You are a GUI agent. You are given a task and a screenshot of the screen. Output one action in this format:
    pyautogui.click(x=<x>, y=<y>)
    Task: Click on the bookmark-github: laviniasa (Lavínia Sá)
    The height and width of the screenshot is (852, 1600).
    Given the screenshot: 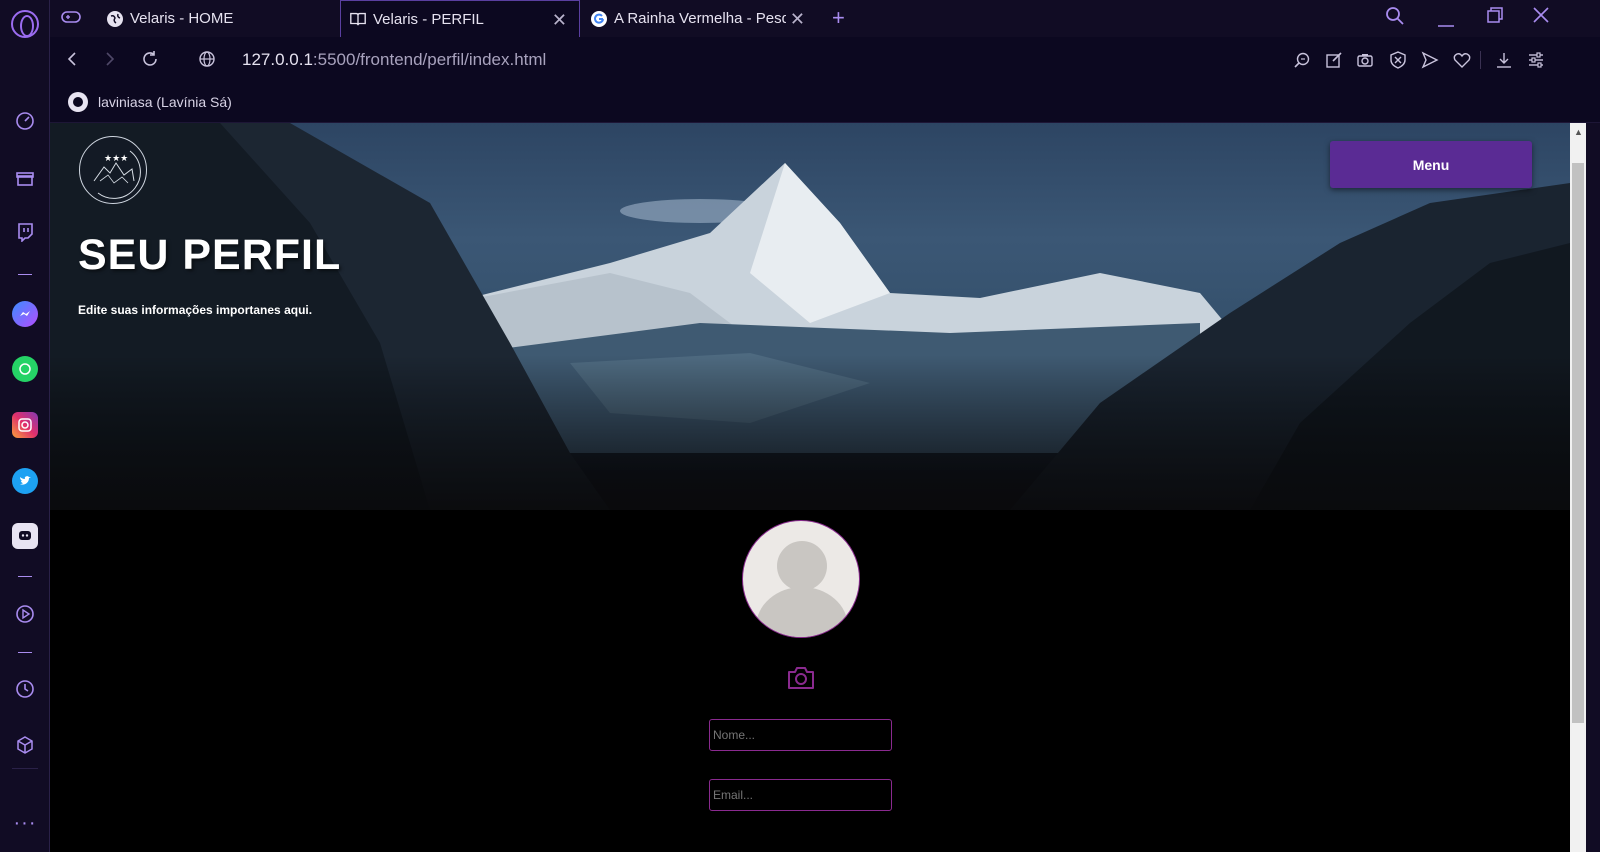 What is the action you would take?
    pyautogui.click(x=150, y=102)
    